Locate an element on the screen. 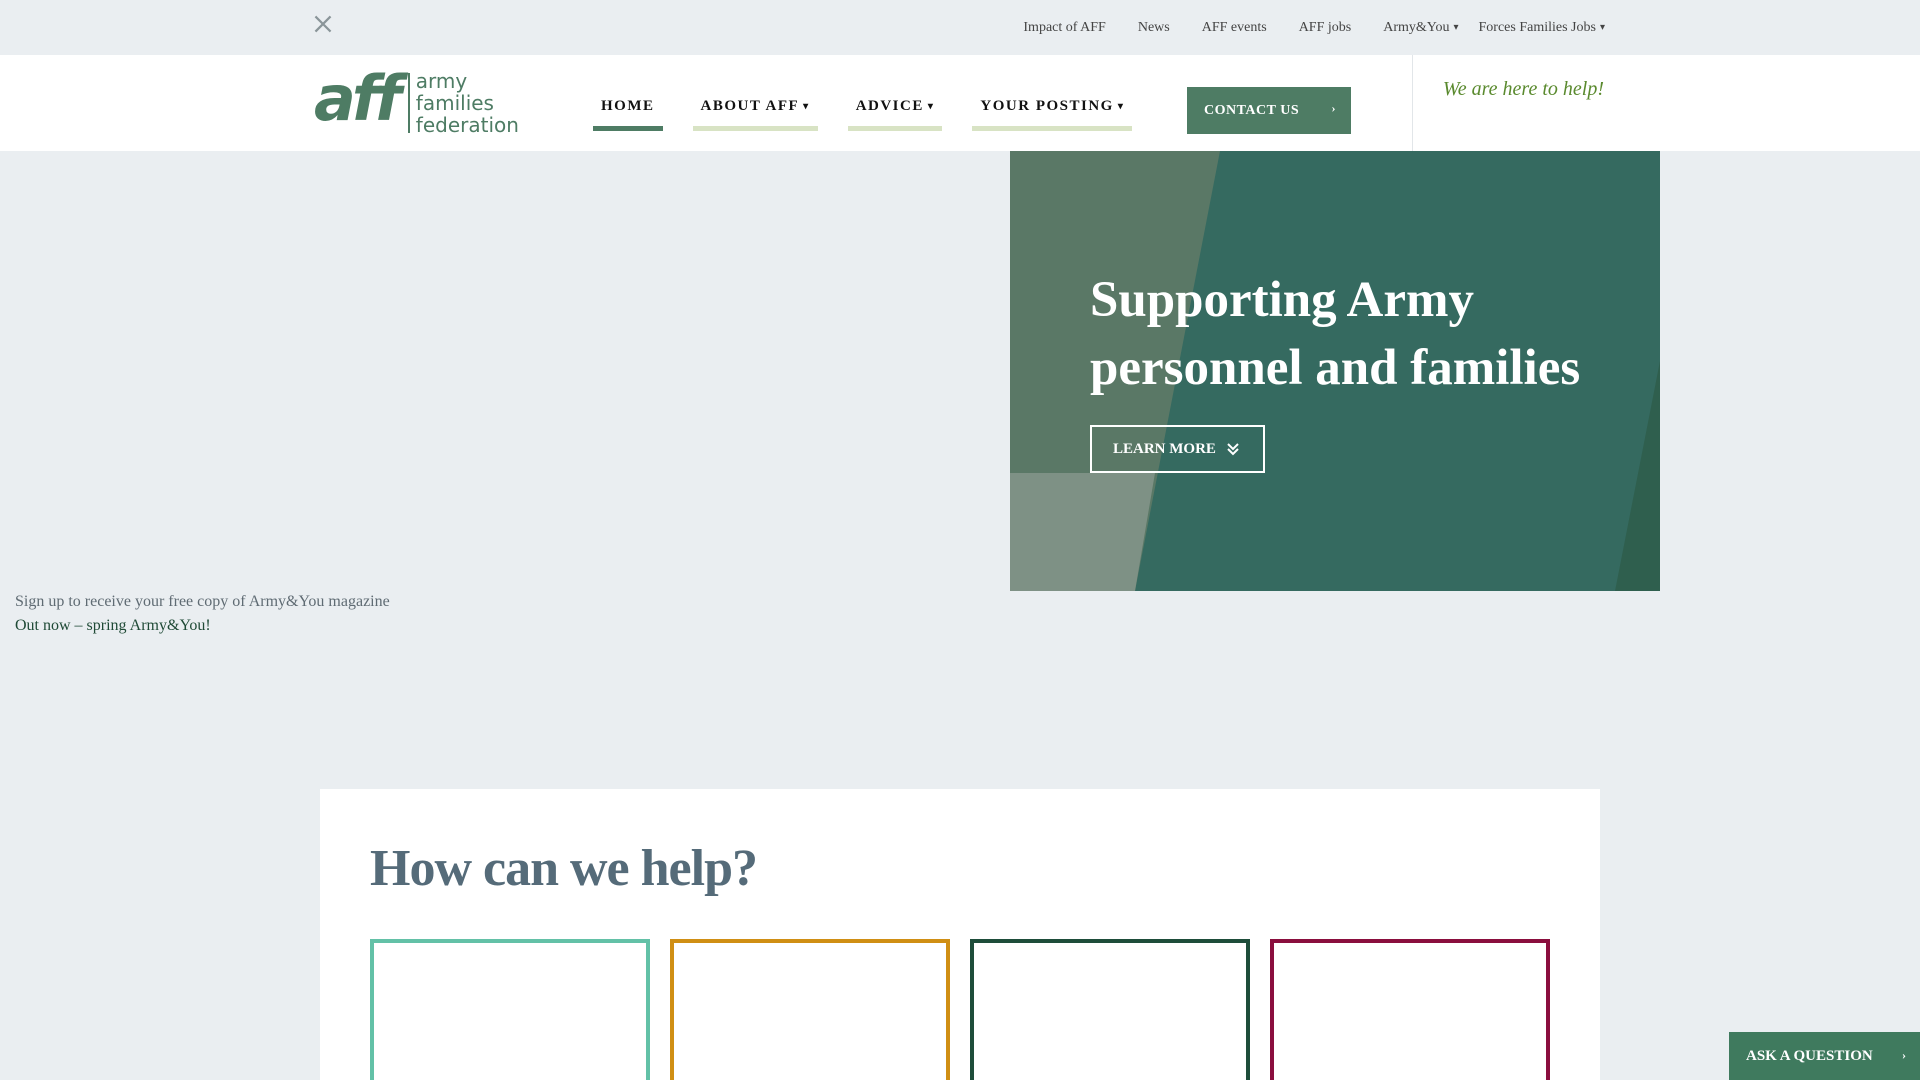 The height and width of the screenshot is (1080, 1920). utility-link-events: AFF events is located at coordinates (1234, 28).